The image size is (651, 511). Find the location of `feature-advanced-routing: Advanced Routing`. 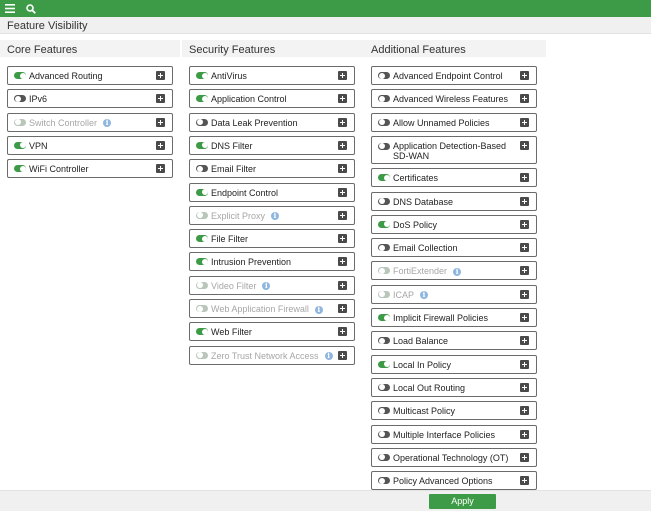

feature-advanced-routing: Advanced Routing is located at coordinates (90, 75).